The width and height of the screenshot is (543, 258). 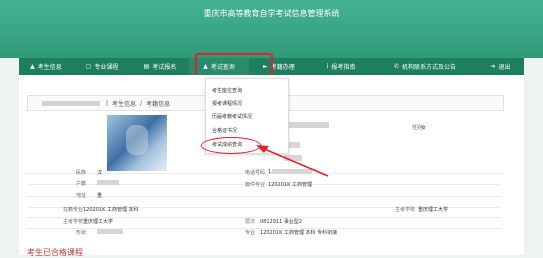 What do you see at coordinates (55, 252) in the screenshot?
I see `section-title-passed-courses: 考生已合格课程` at bounding box center [55, 252].